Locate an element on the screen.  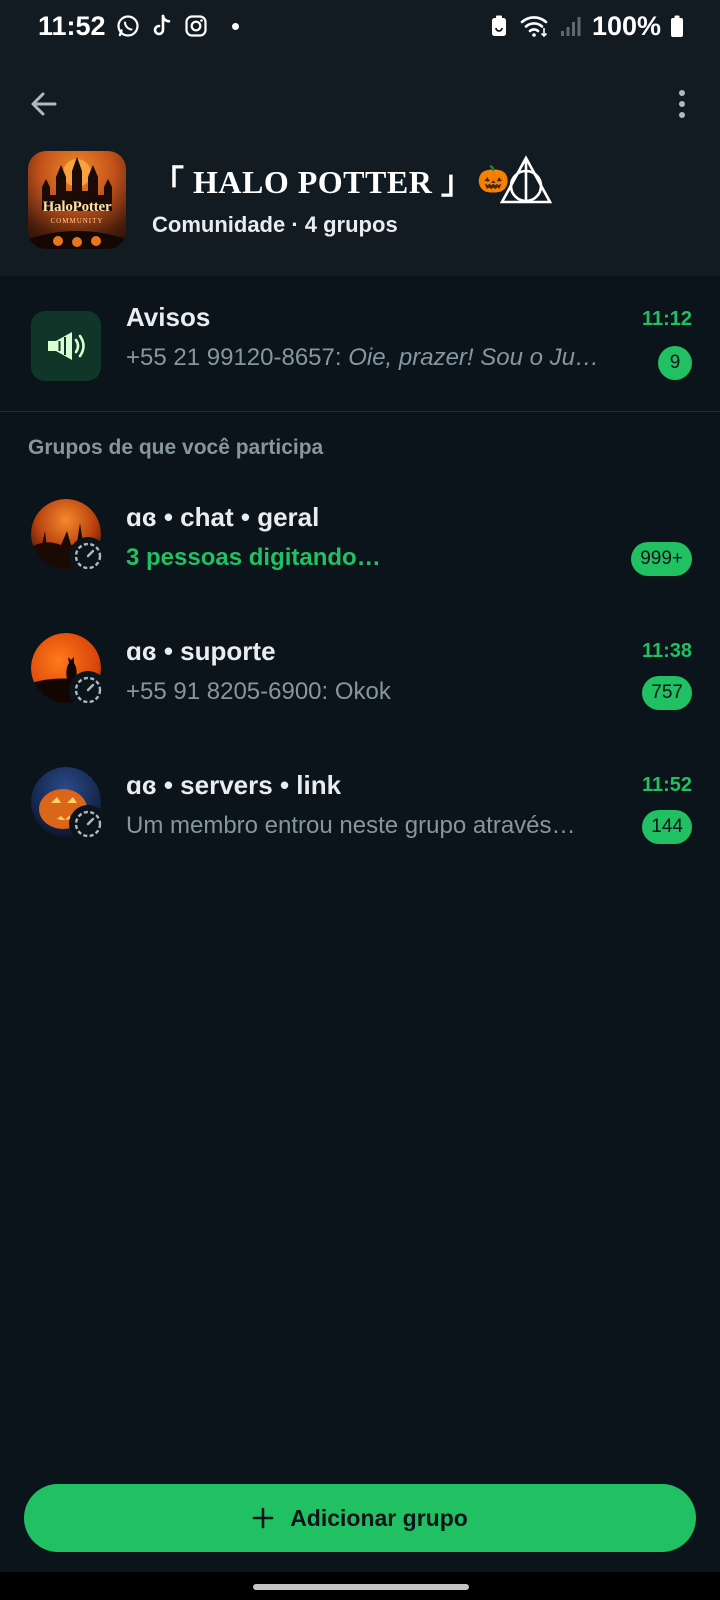
back-button is located at coordinates (44, 104).